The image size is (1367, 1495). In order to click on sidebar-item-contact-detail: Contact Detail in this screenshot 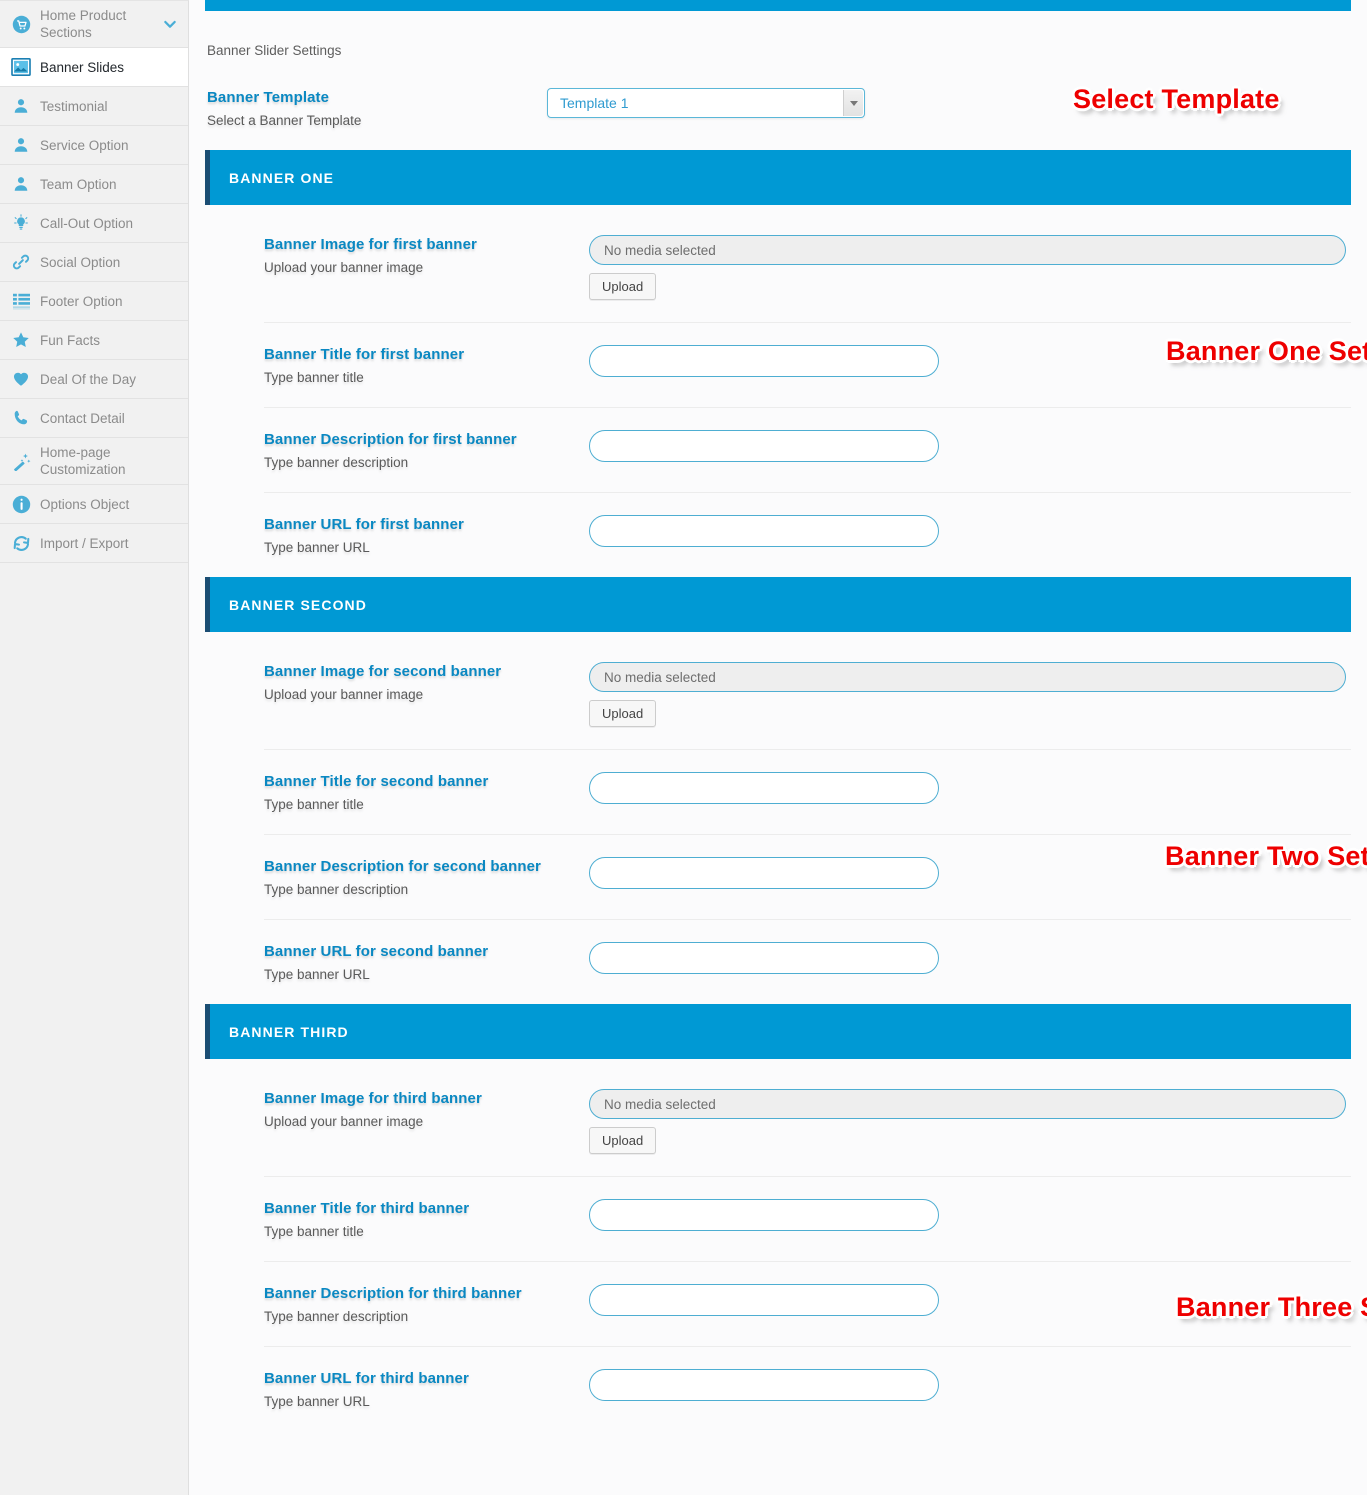, I will do `click(94, 418)`.